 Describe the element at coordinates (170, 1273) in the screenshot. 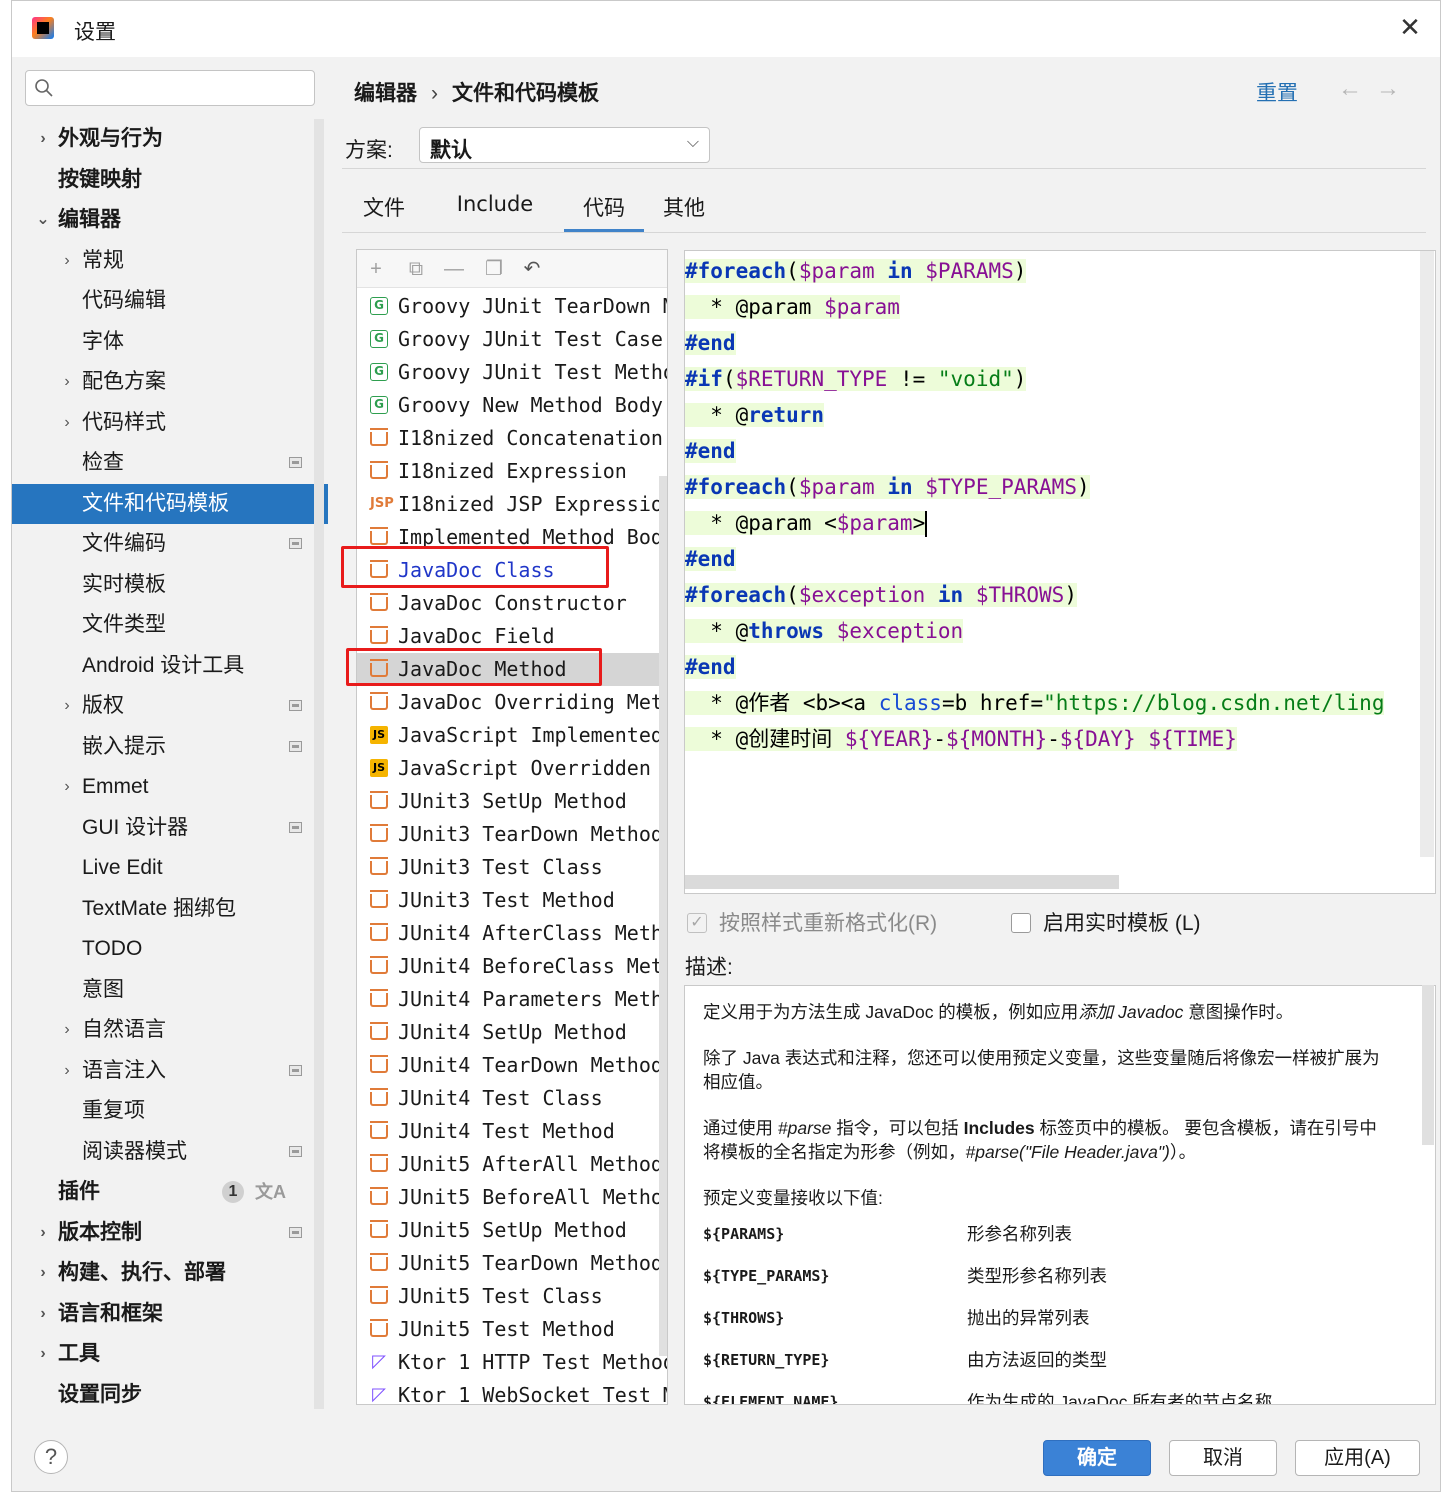

I see `sidebar-item: › 构建、执行、部署` at that location.